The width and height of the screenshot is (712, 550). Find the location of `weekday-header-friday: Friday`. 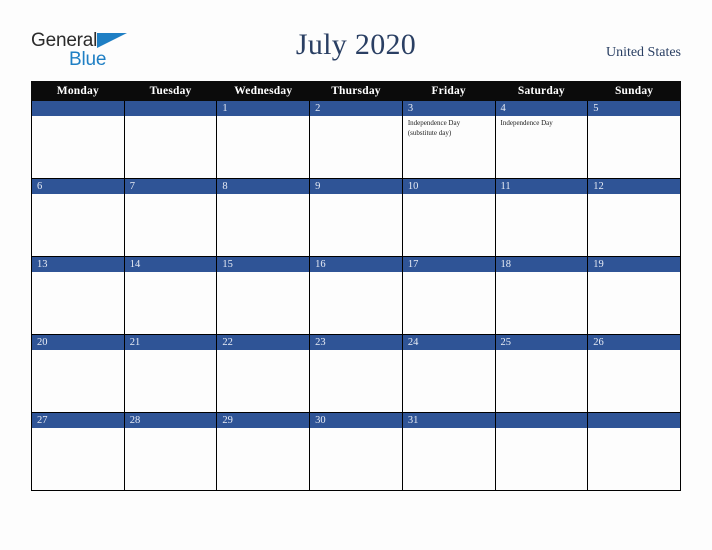

weekday-header-friday: Friday is located at coordinates (448, 91).